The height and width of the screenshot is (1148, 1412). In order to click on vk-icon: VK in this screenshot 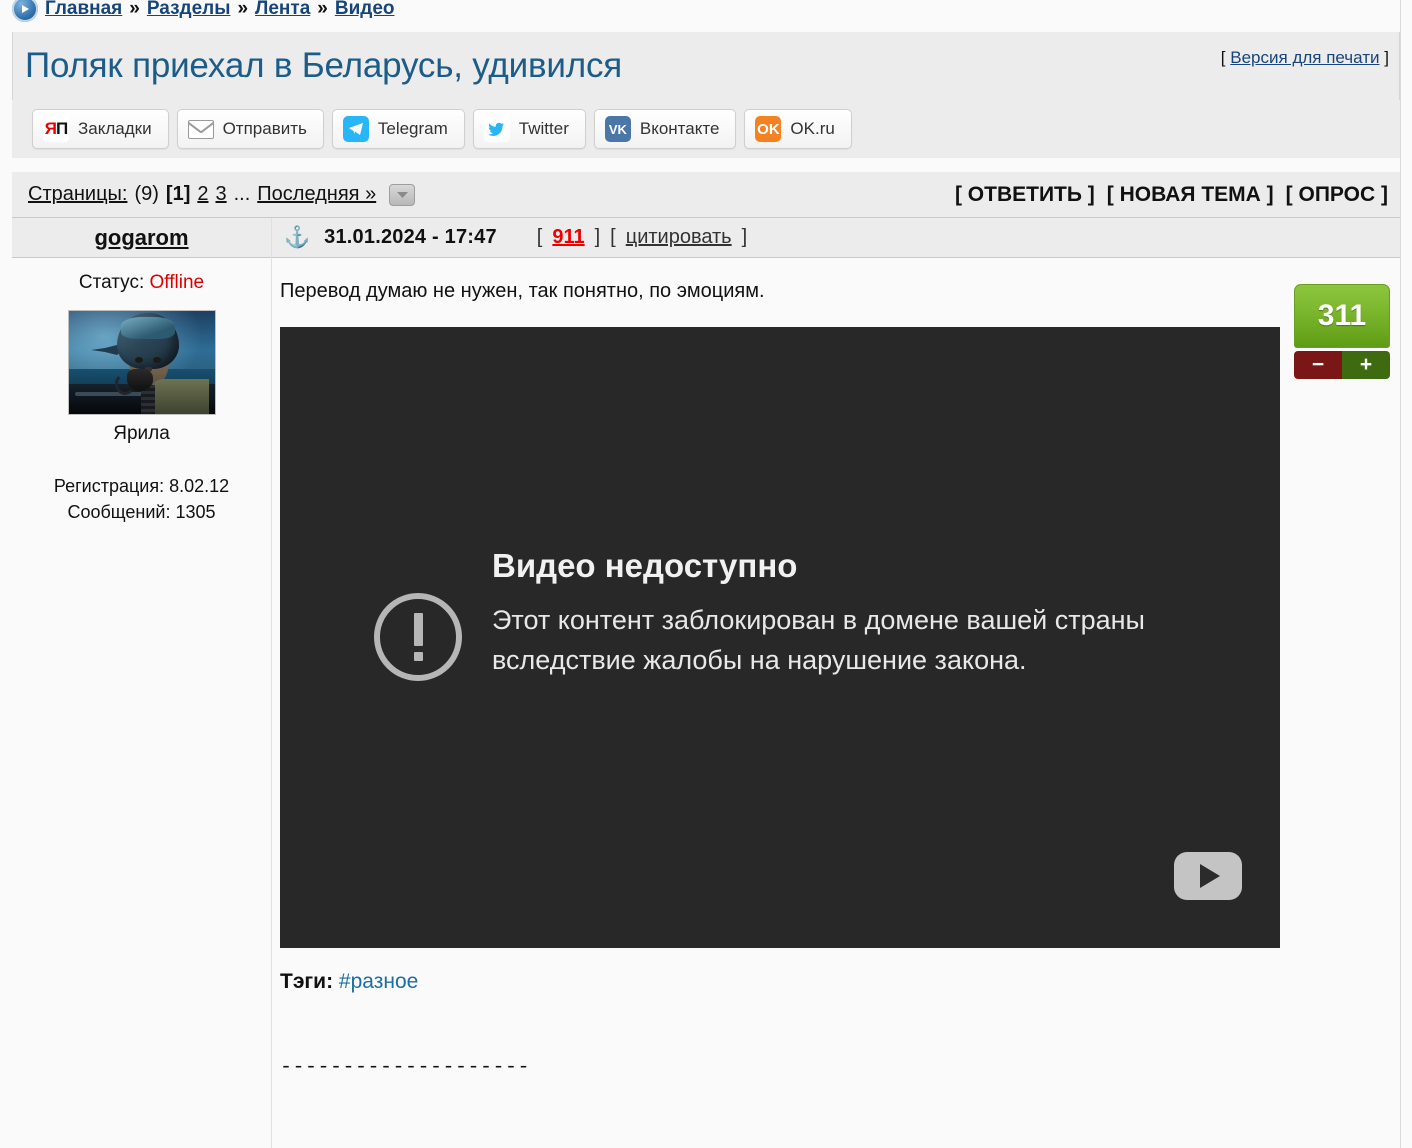, I will do `click(617, 129)`.